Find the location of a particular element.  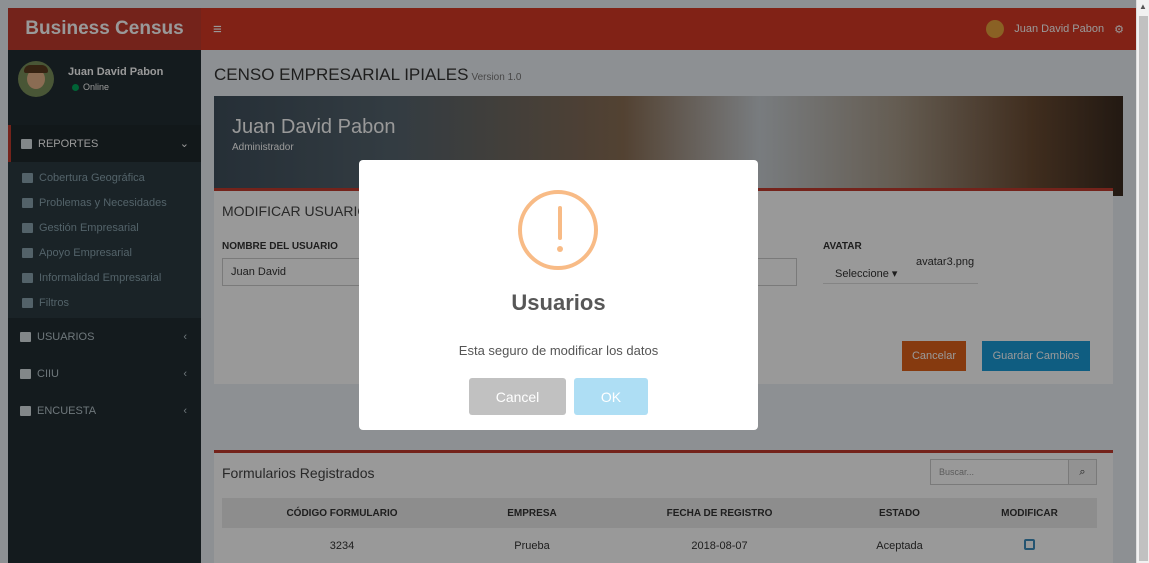

warning-icon is located at coordinates (558, 230).